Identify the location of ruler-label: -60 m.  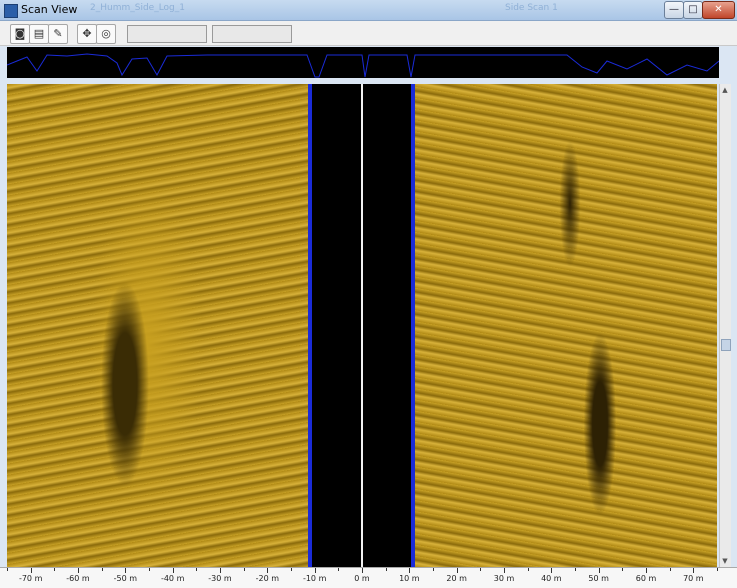
(78, 578).